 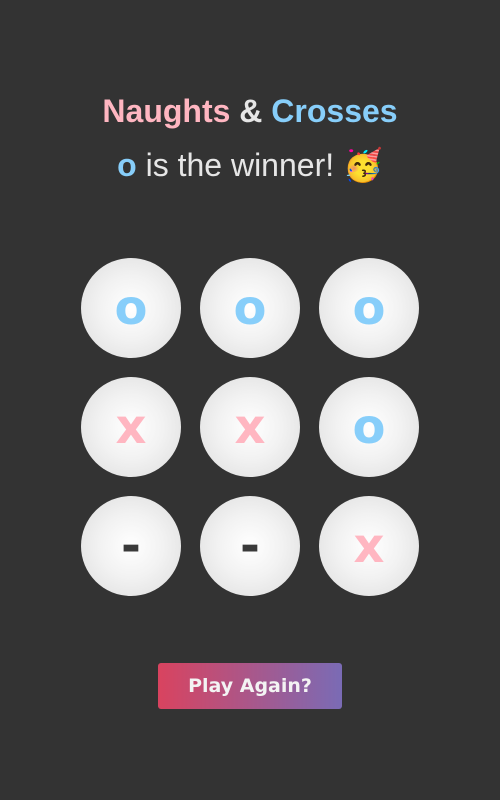 What do you see at coordinates (240, 165) in the screenshot?
I see `winner-message: is the winner!` at bounding box center [240, 165].